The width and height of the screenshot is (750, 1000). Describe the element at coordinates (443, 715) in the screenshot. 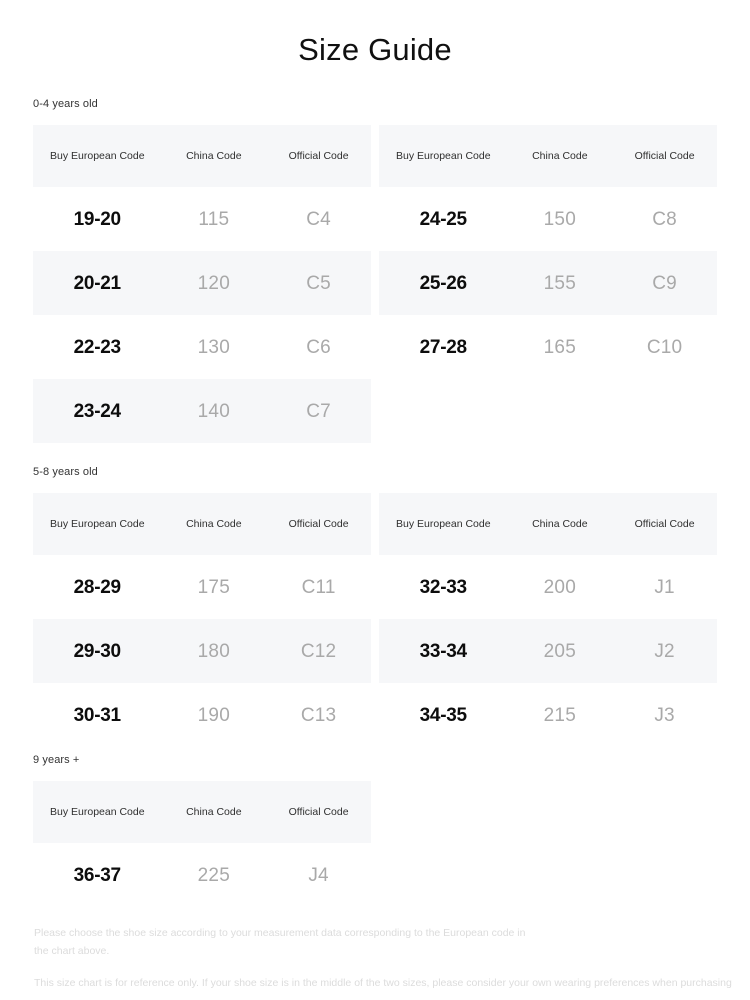

I see `cell-european-code: 34-35` at that location.